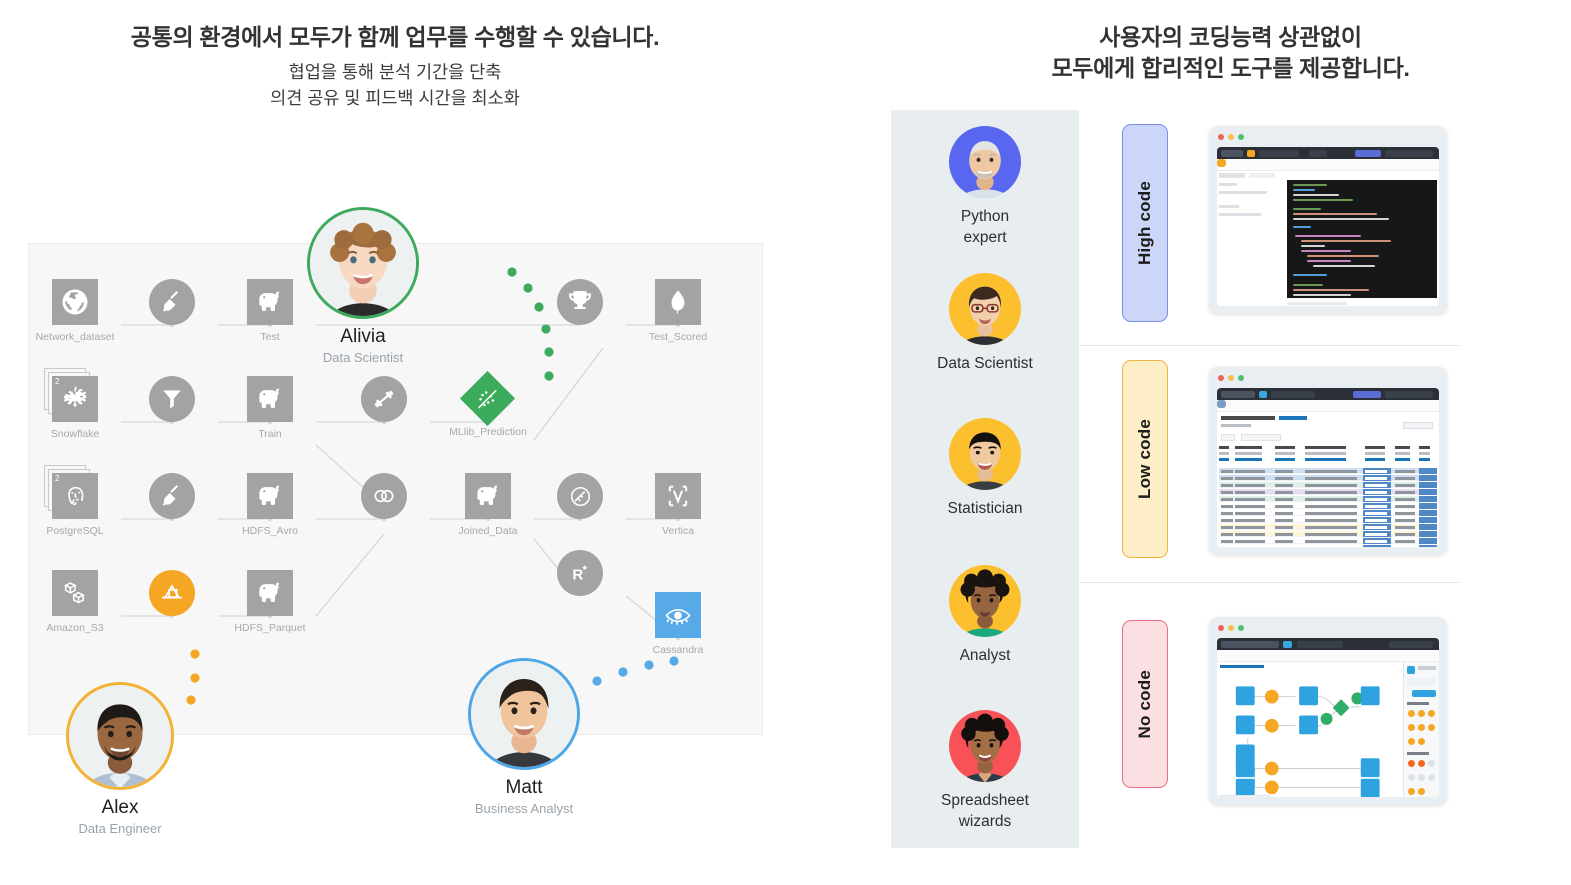 Image resolution: width=1571 pixels, height=885 pixels. I want to click on node-cassandra: Cassandra, so click(678, 624).